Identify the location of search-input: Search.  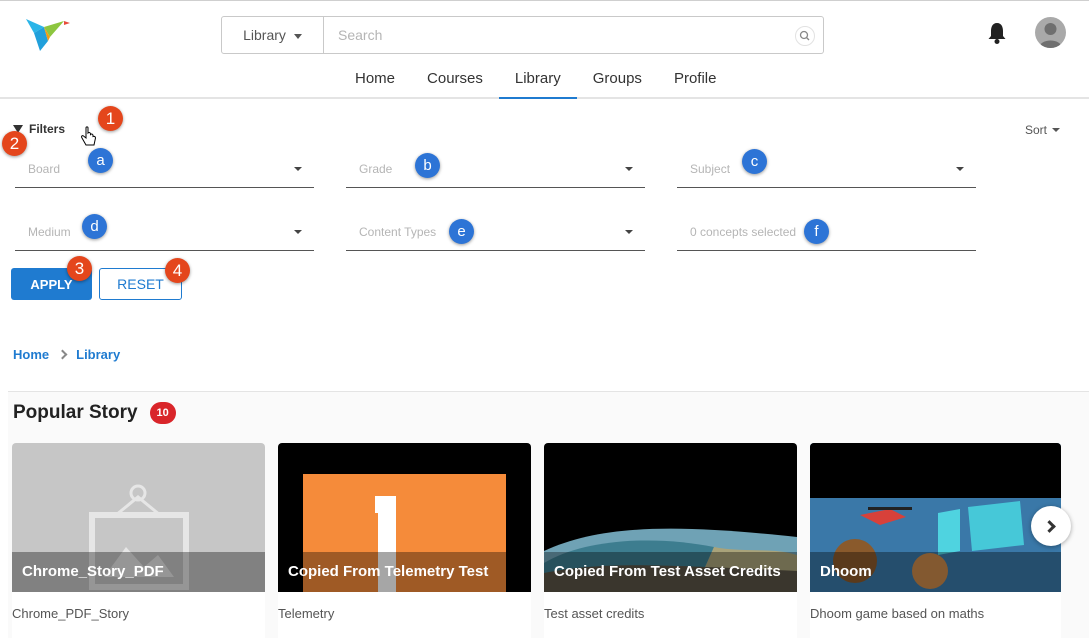
(574, 35).